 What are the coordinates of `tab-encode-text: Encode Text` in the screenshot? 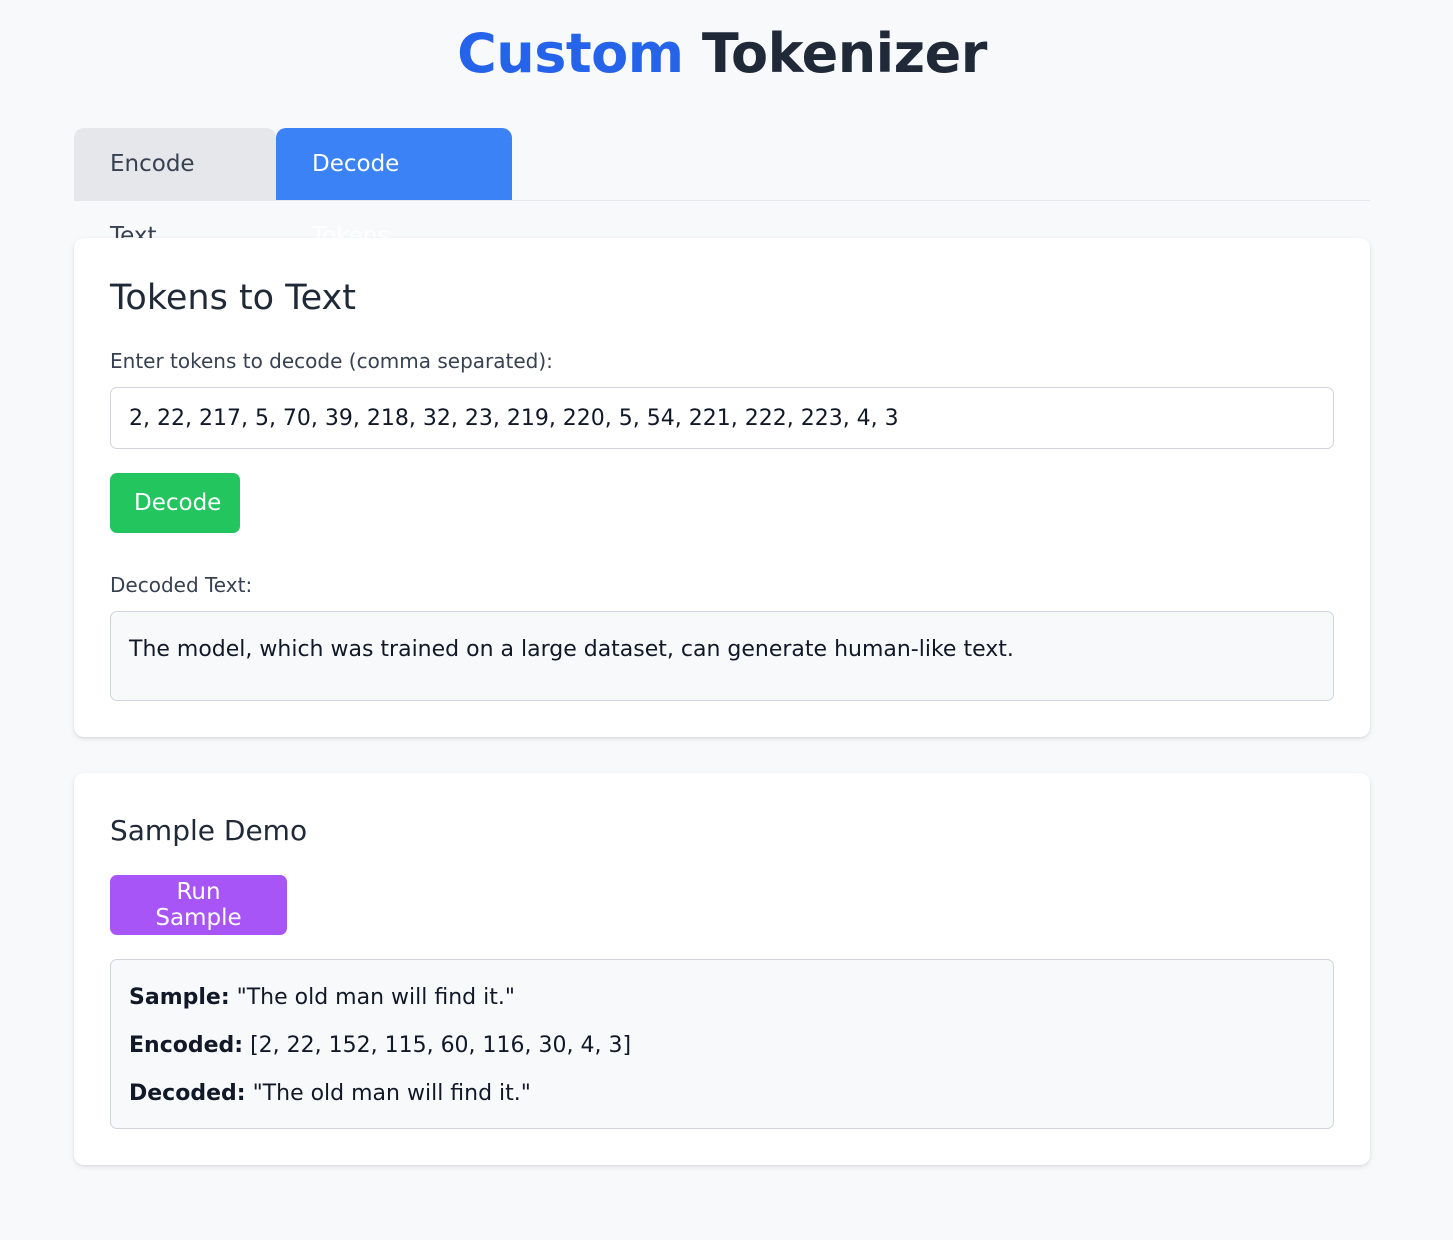 It's located at (175, 188).